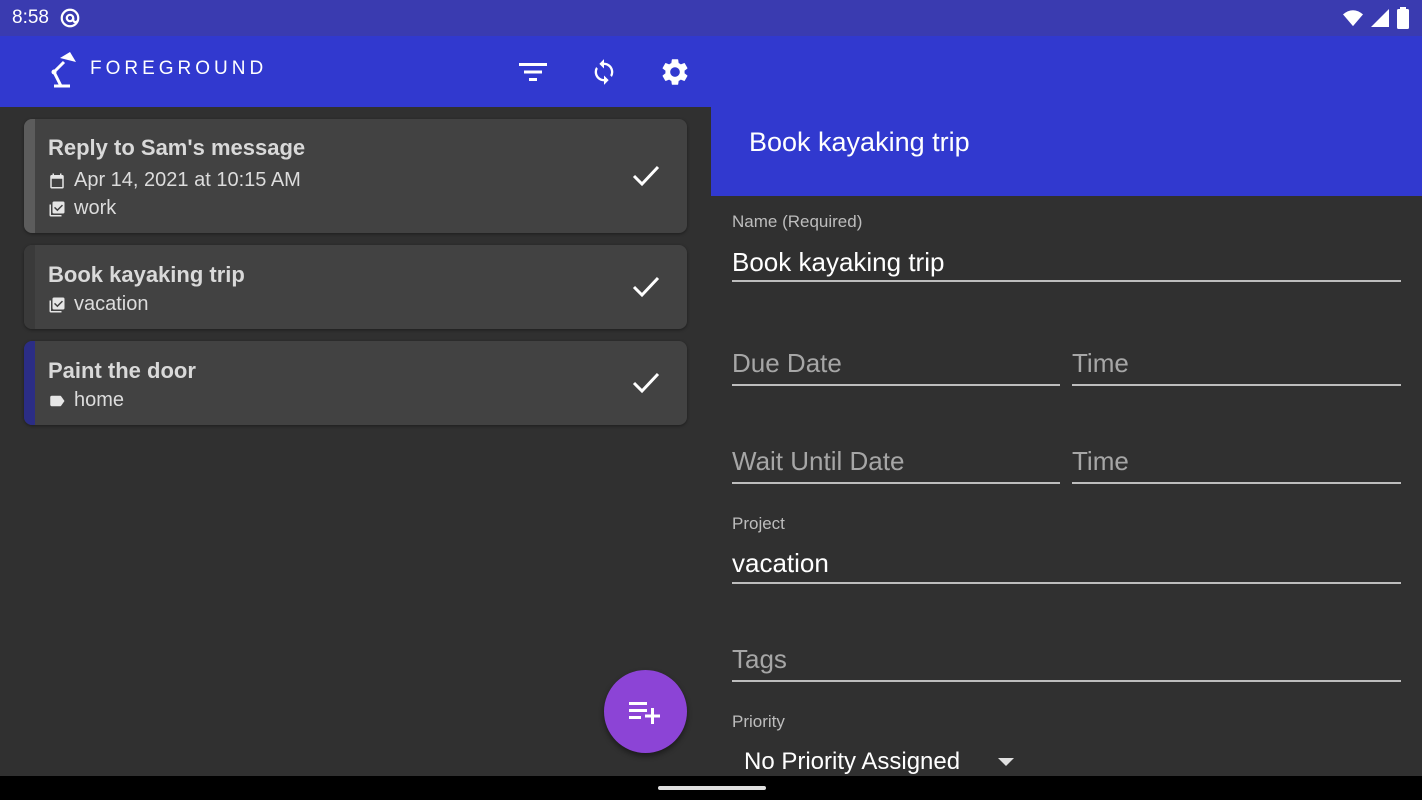  I want to click on name-value: Book kayaking trip, so click(838, 262).